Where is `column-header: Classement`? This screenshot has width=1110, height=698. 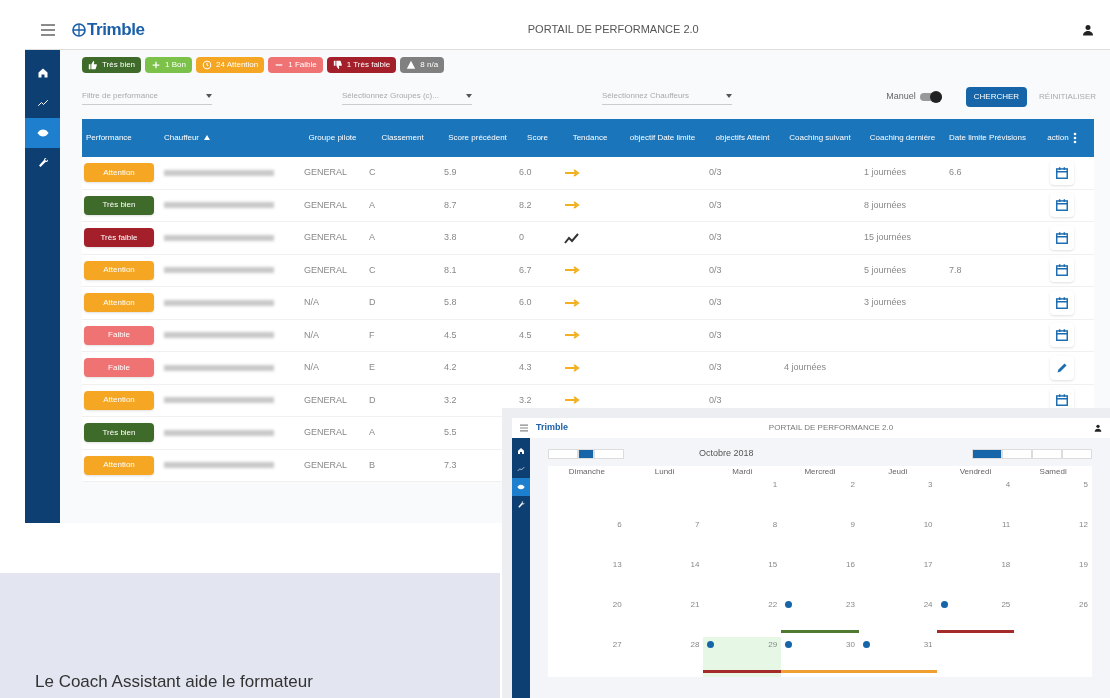 column-header: Classement is located at coordinates (402, 138).